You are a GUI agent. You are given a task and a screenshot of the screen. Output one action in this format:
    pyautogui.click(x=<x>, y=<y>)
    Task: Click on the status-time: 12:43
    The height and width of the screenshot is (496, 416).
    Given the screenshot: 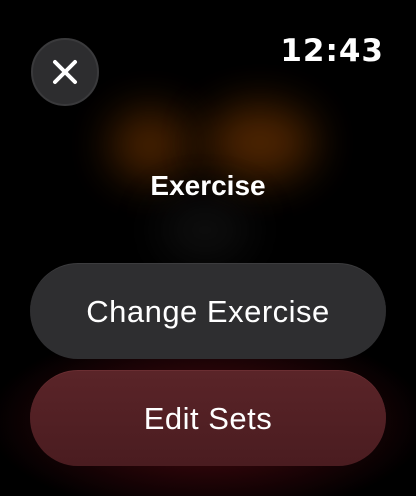 What is the action you would take?
    pyautogui.click(x=332, y=51)
    